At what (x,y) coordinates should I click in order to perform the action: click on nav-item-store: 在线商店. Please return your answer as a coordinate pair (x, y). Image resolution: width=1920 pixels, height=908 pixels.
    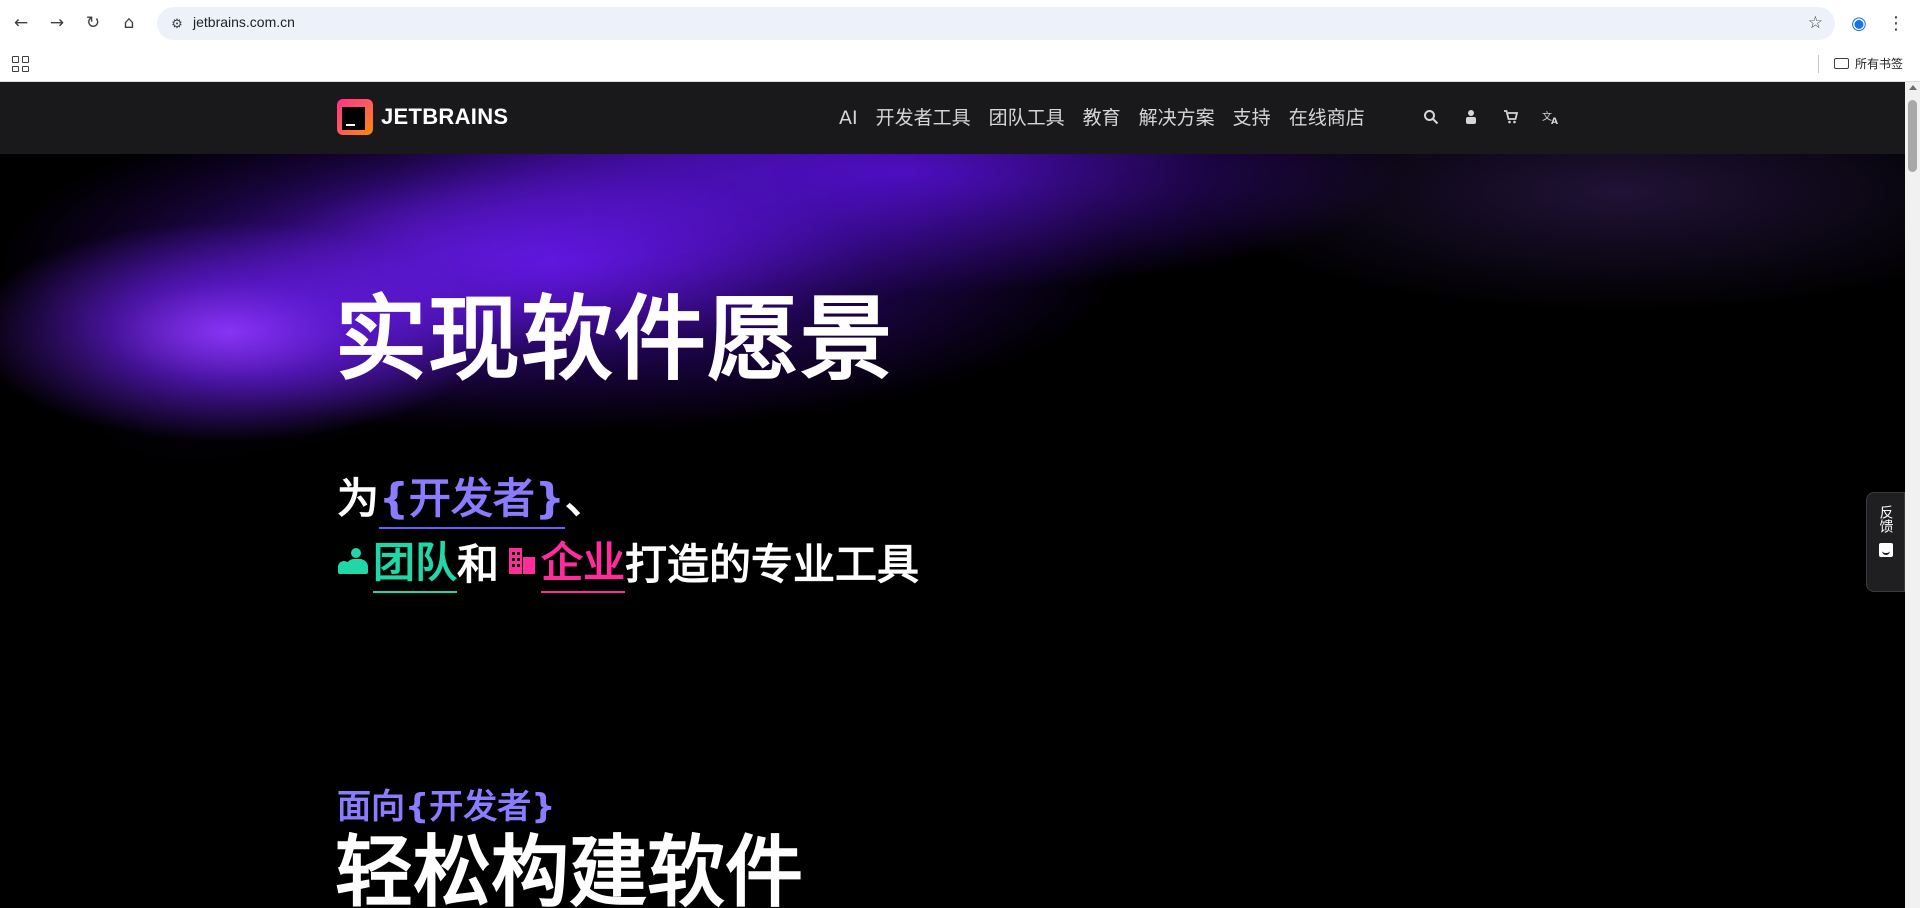
    Looking at the image, I should click on (1327, 118).